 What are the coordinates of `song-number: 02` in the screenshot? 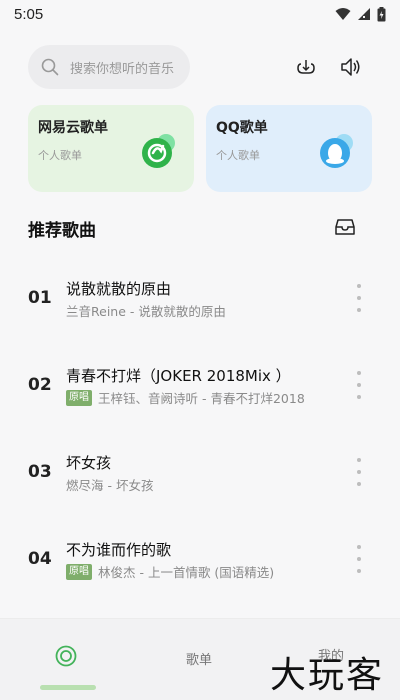 It's located at (40, 385).